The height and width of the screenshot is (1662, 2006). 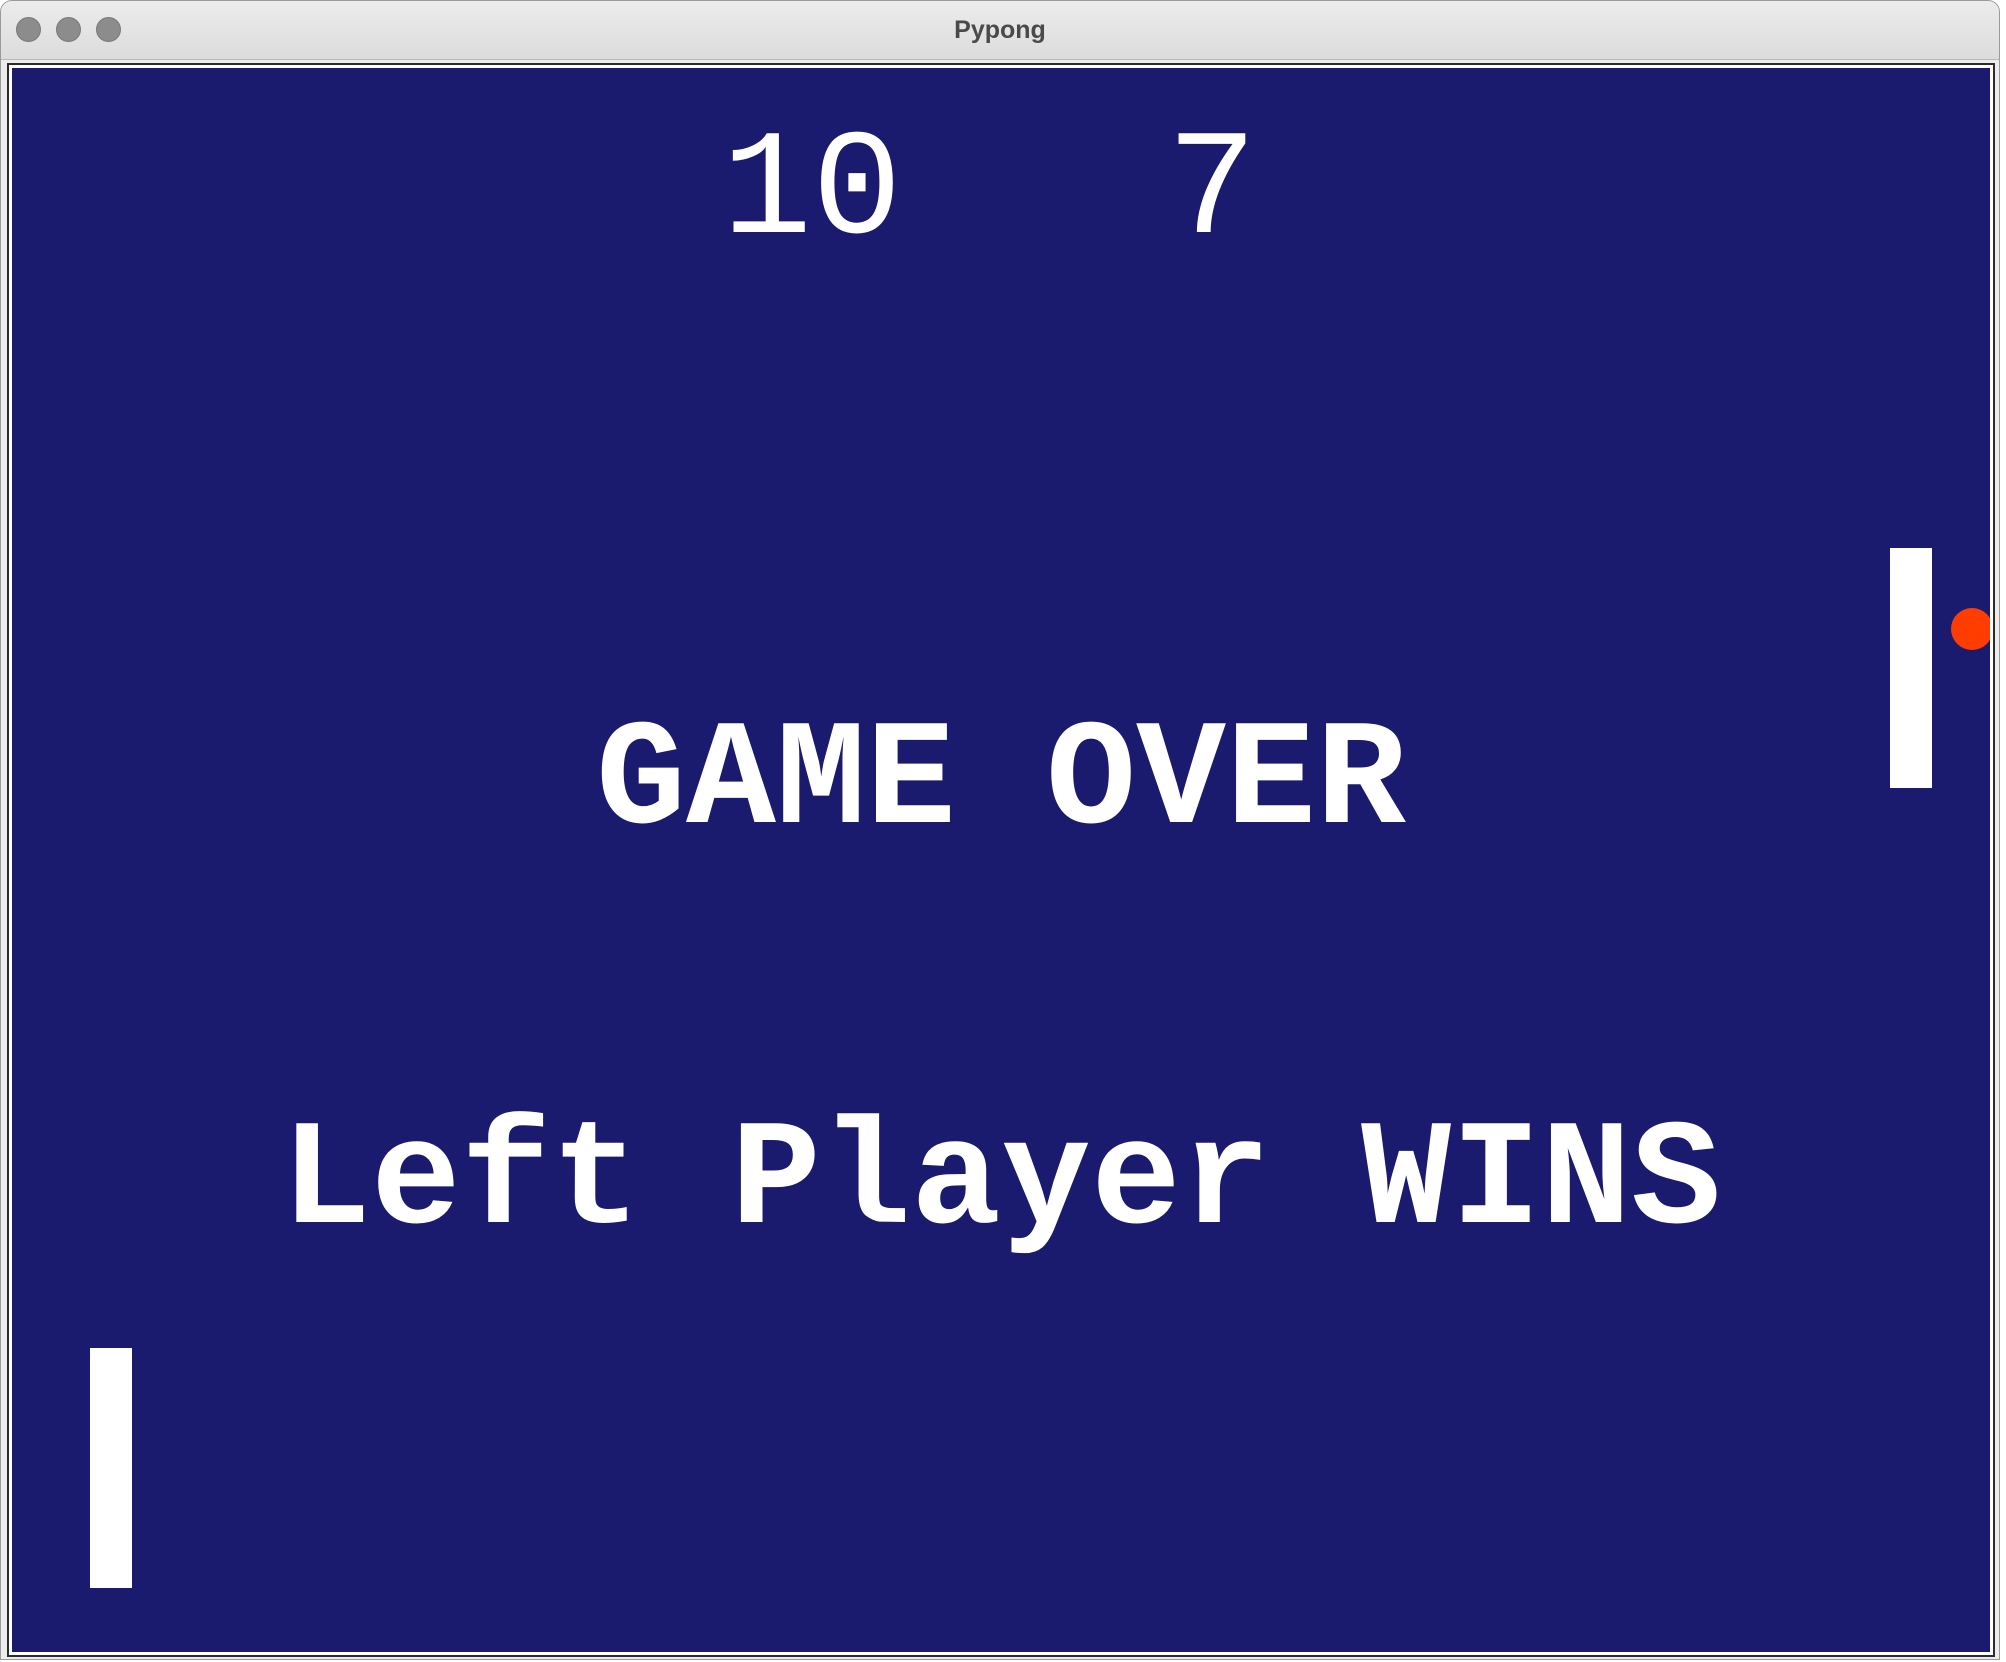 What do you see at coordinates (1001, 783) in the screenshot?
I see `game-over-message: GAME OVER` at bounding box center [1001, 783].